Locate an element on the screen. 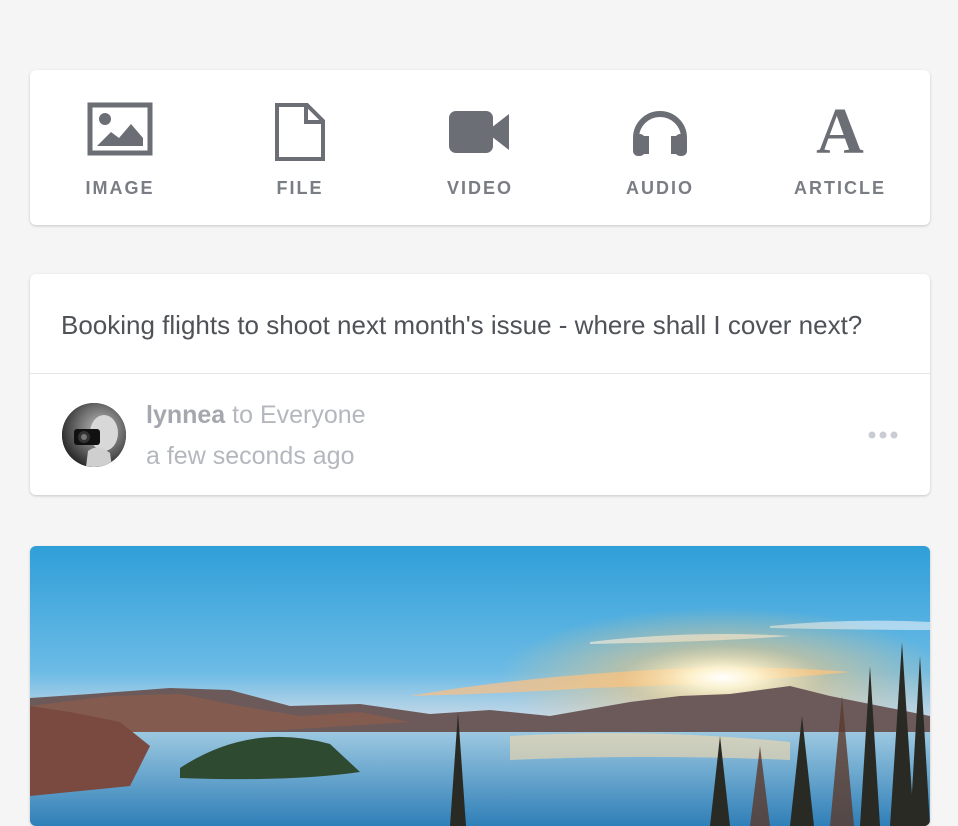  post-type-video: VIDEO is located at coordinates (480, 147).